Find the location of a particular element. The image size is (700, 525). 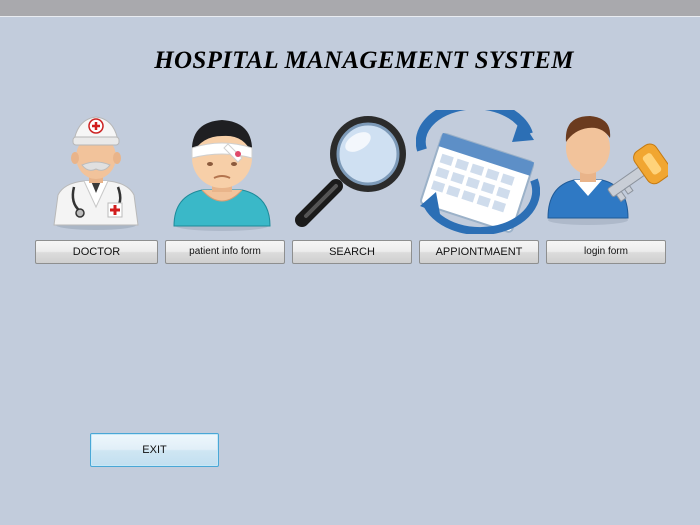

search-button: SEARCH is located at coordinates (352, 252).